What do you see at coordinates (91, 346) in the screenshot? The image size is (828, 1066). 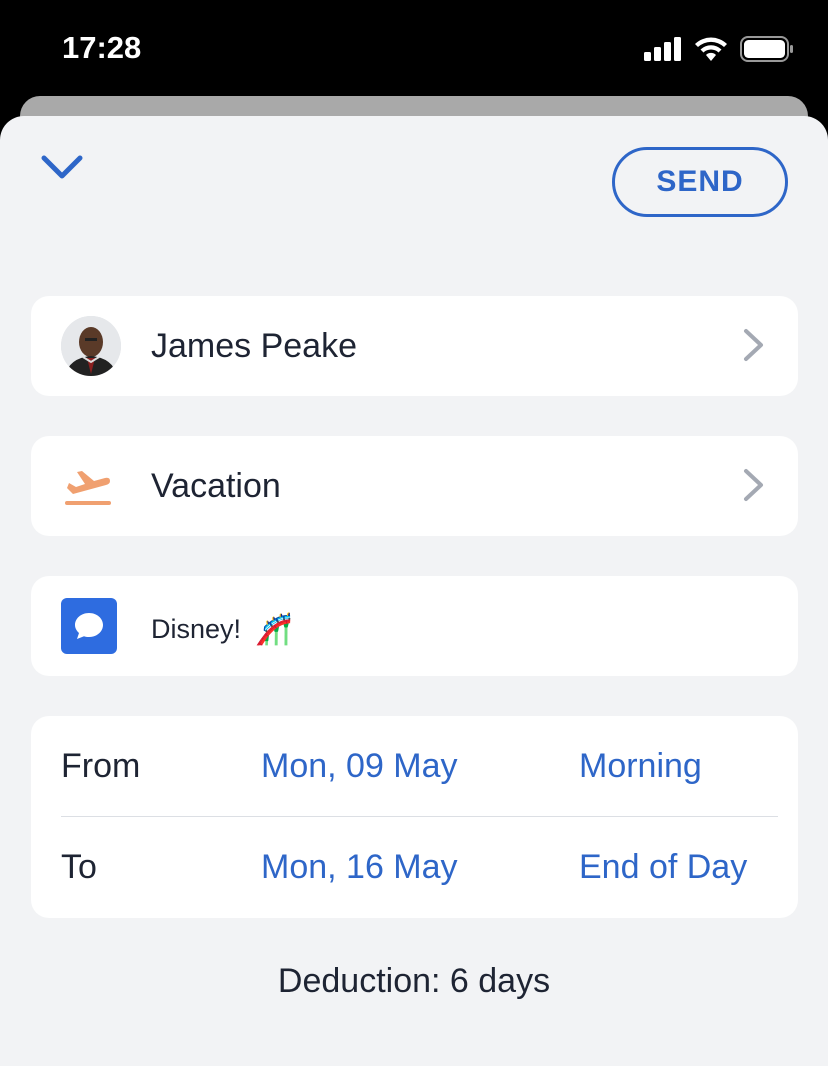 I see `avatar` at bounding box center [91, 346].